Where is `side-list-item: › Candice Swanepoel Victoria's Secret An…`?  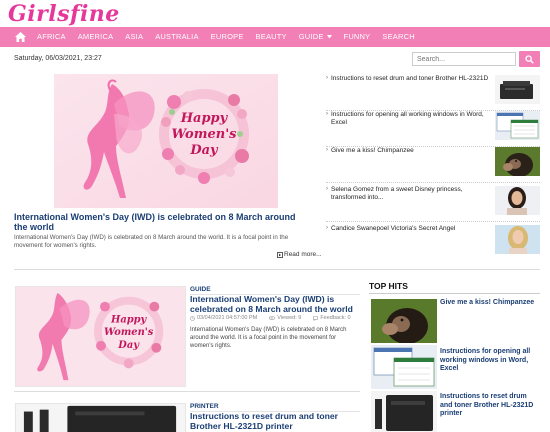
side-list-item: › Candice Swanepoel Victoria's Secret An… is located at coordinates (433, 241).